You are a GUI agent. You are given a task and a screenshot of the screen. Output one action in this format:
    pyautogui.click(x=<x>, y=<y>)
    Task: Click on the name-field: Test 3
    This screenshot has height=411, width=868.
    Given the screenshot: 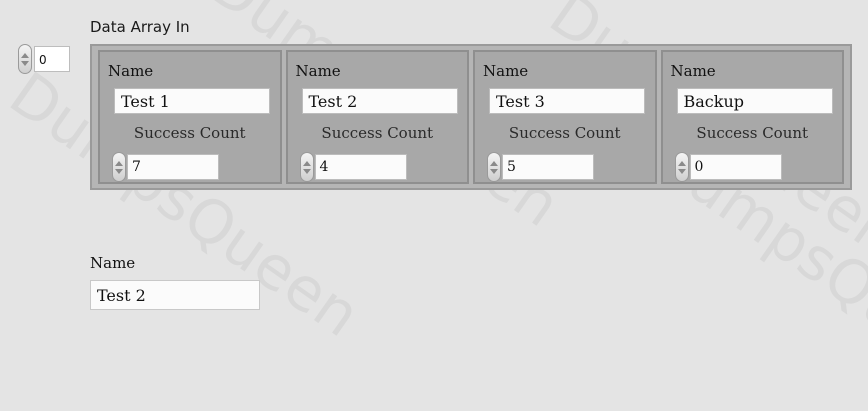 What is the action you would take?
    pyautogui.click(x=567, y=101)
    